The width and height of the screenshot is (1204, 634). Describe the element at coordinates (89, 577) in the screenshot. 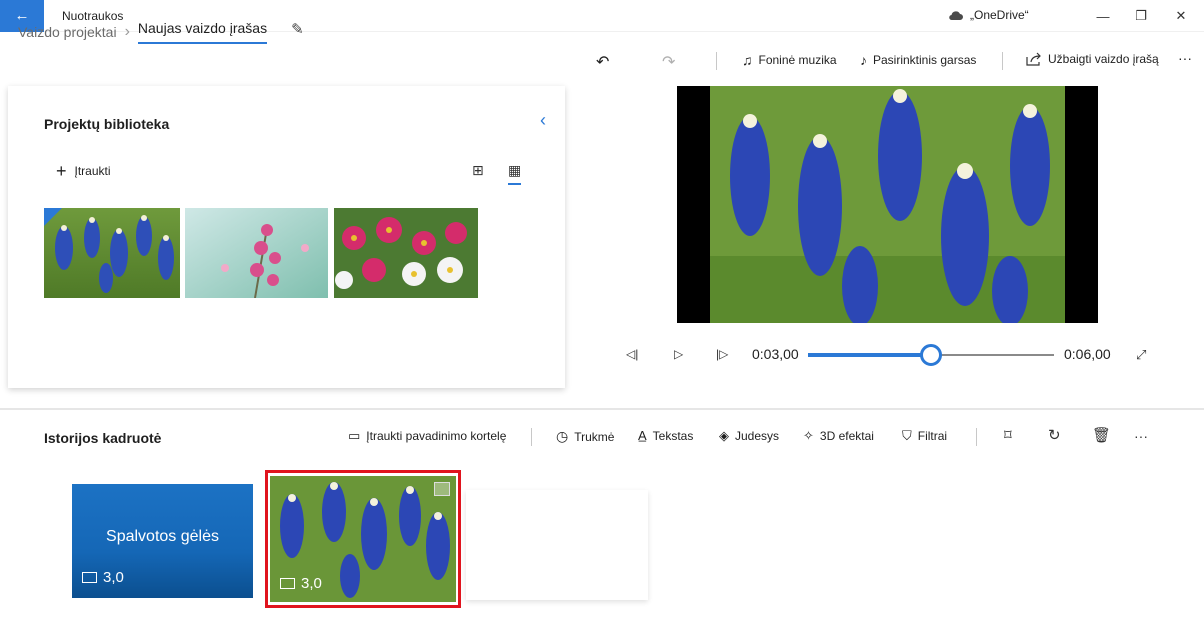

I see `title-card-type-icon` at that location.